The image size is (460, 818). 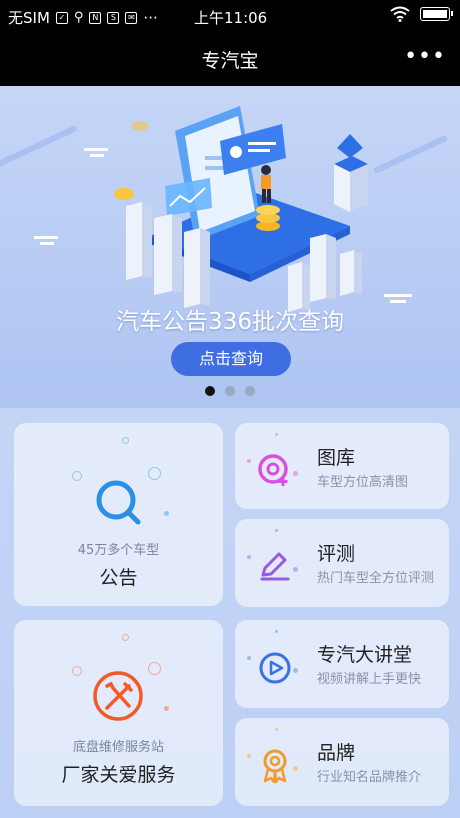 What do you see at coordinates (131, 17) in the screenshot?
I see `mail-icon: ✉` at bounding box center [131, 17].